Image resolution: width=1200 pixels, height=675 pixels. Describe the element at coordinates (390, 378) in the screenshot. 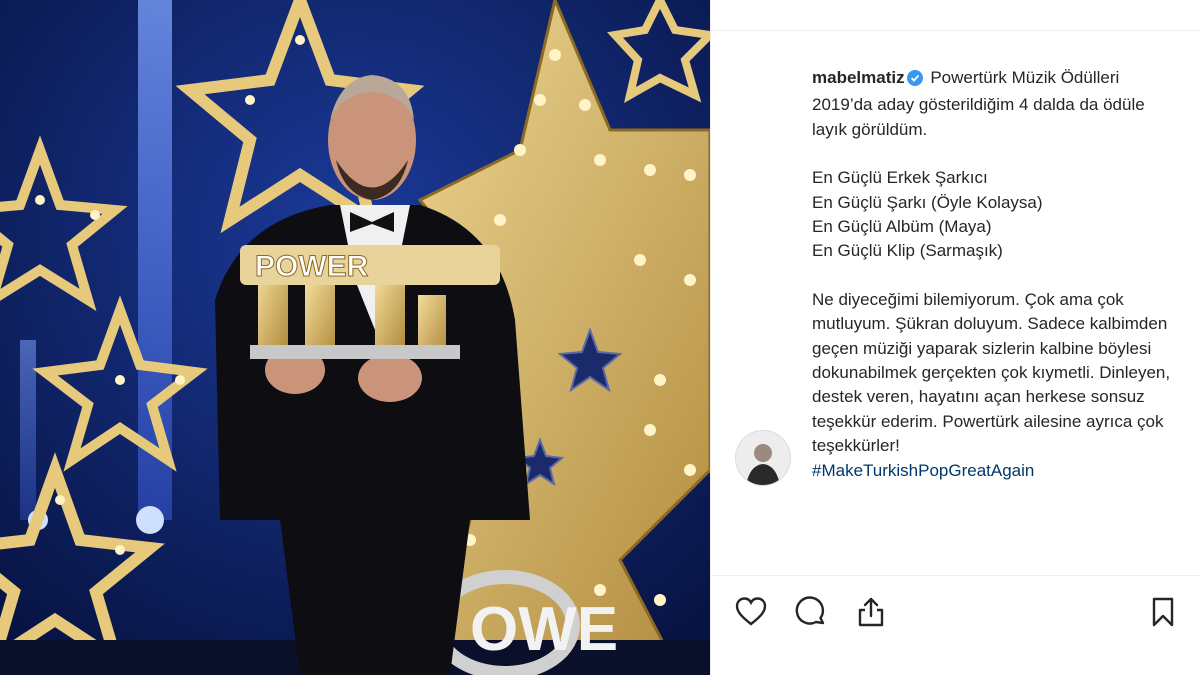

I see `hand-right` at that location.